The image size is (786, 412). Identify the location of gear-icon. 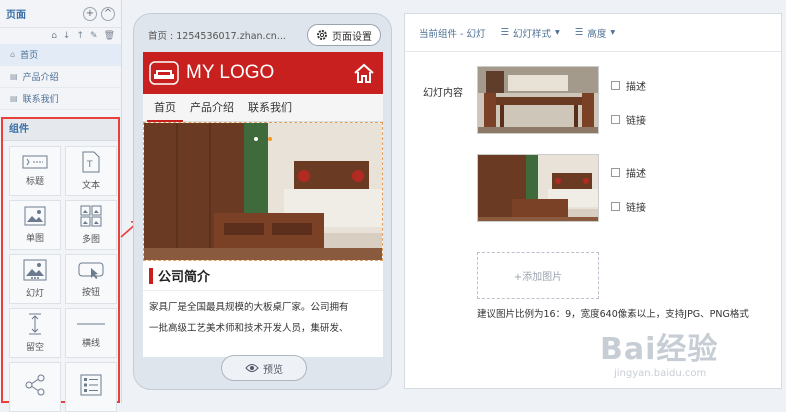
(322, 35).